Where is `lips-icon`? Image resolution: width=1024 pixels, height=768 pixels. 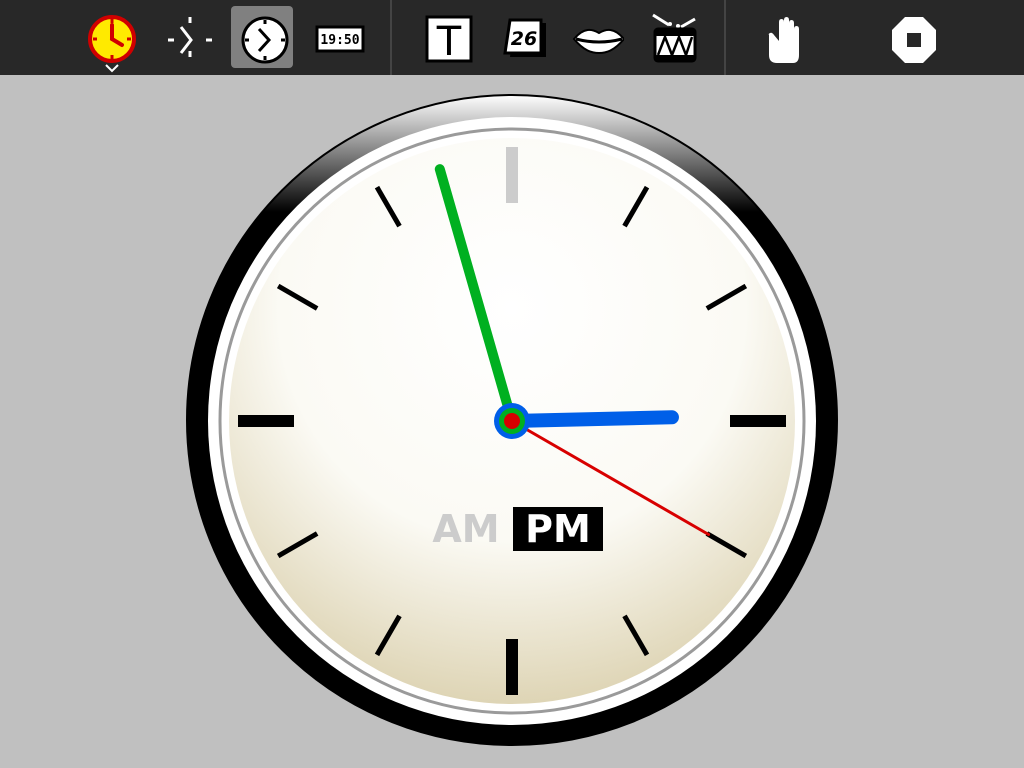
lips-icon is located at coordinates (598, 41).